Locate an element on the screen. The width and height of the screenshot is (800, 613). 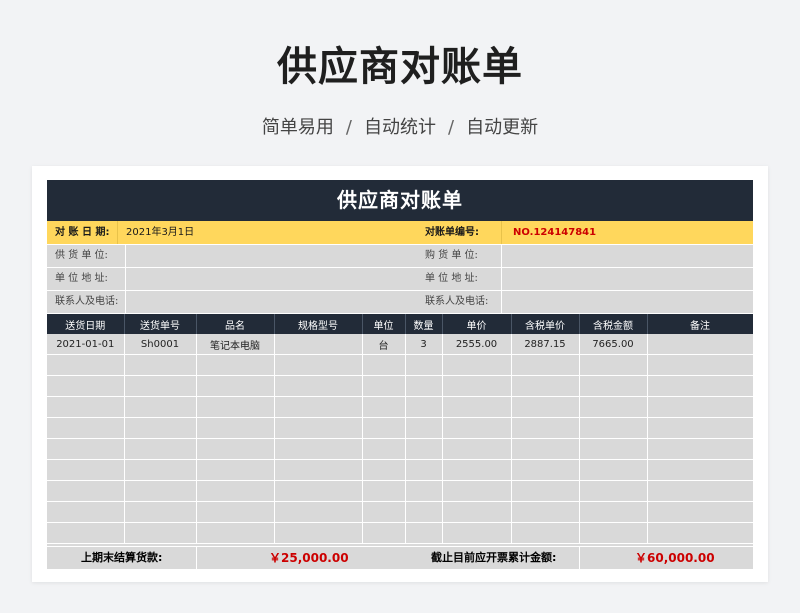
table-cell: 台 is located at coordinates (384, 344).